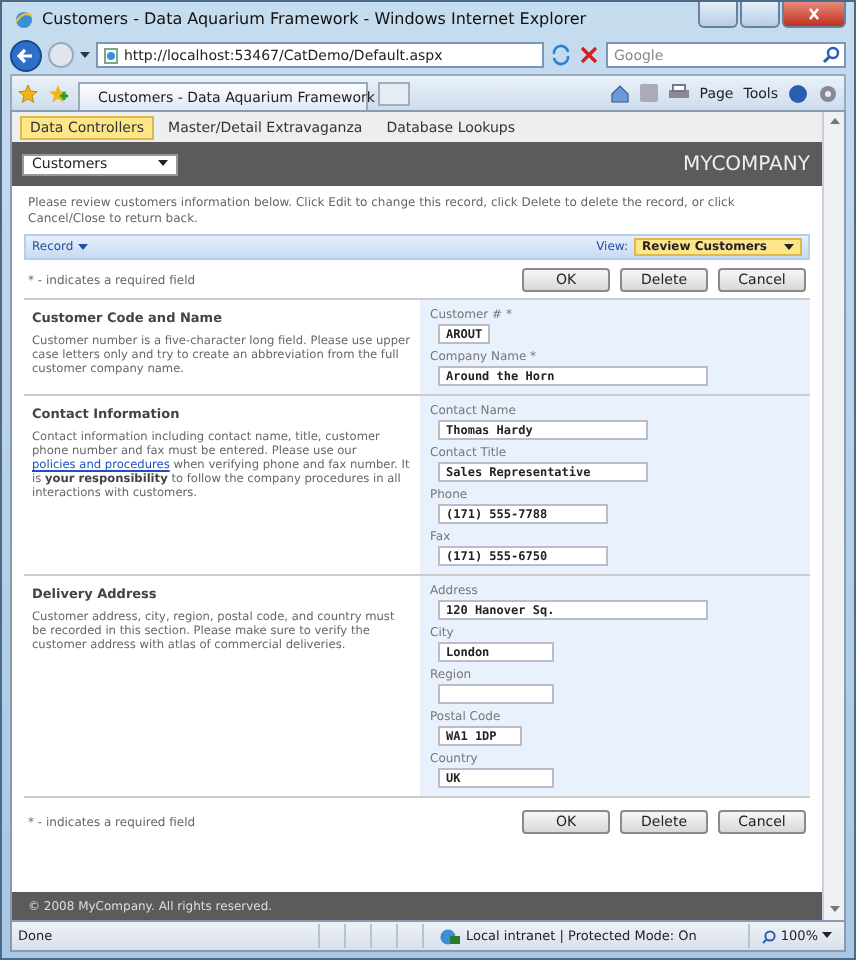  I want to click on back-button, so click(26, 55).